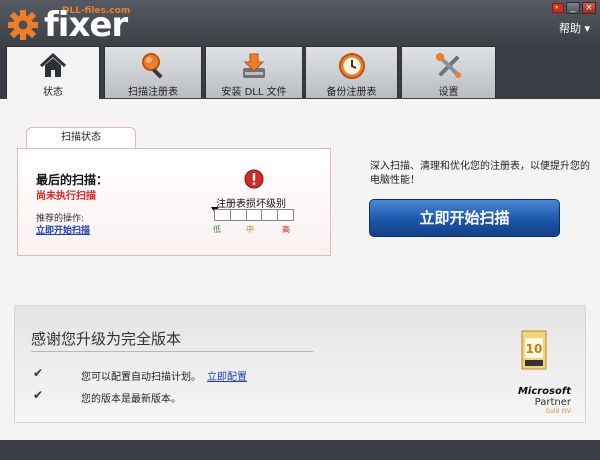 This screenshot has height=460, width=600. What do you see at coordinates (53, 64) in the screenshot?
I see `home-icon` at bounding box center [53, 64].